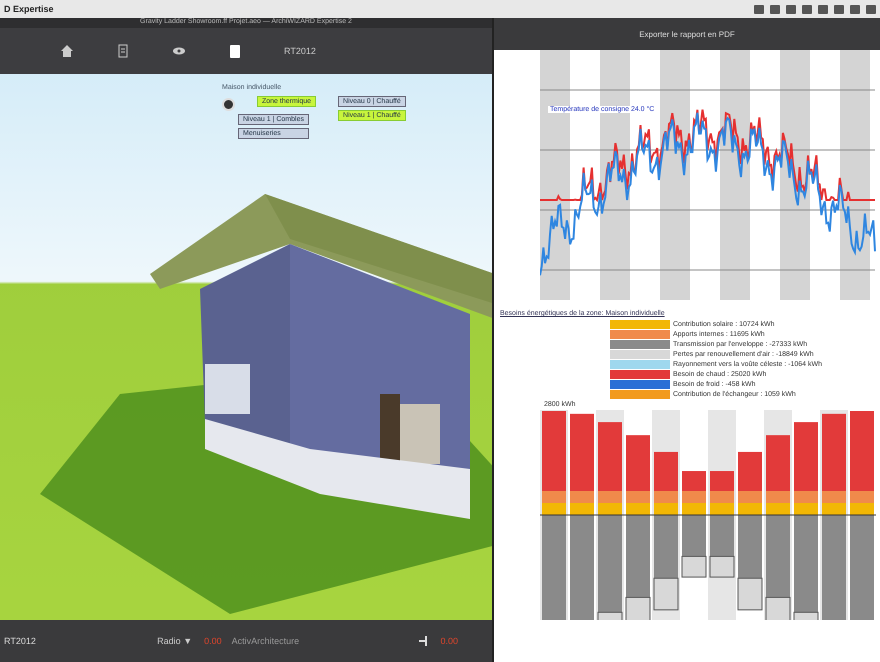  Describe the element at coordinates (174, 641) in the screenshot. I see `radio-dropdown: Radio ▼` at that location.